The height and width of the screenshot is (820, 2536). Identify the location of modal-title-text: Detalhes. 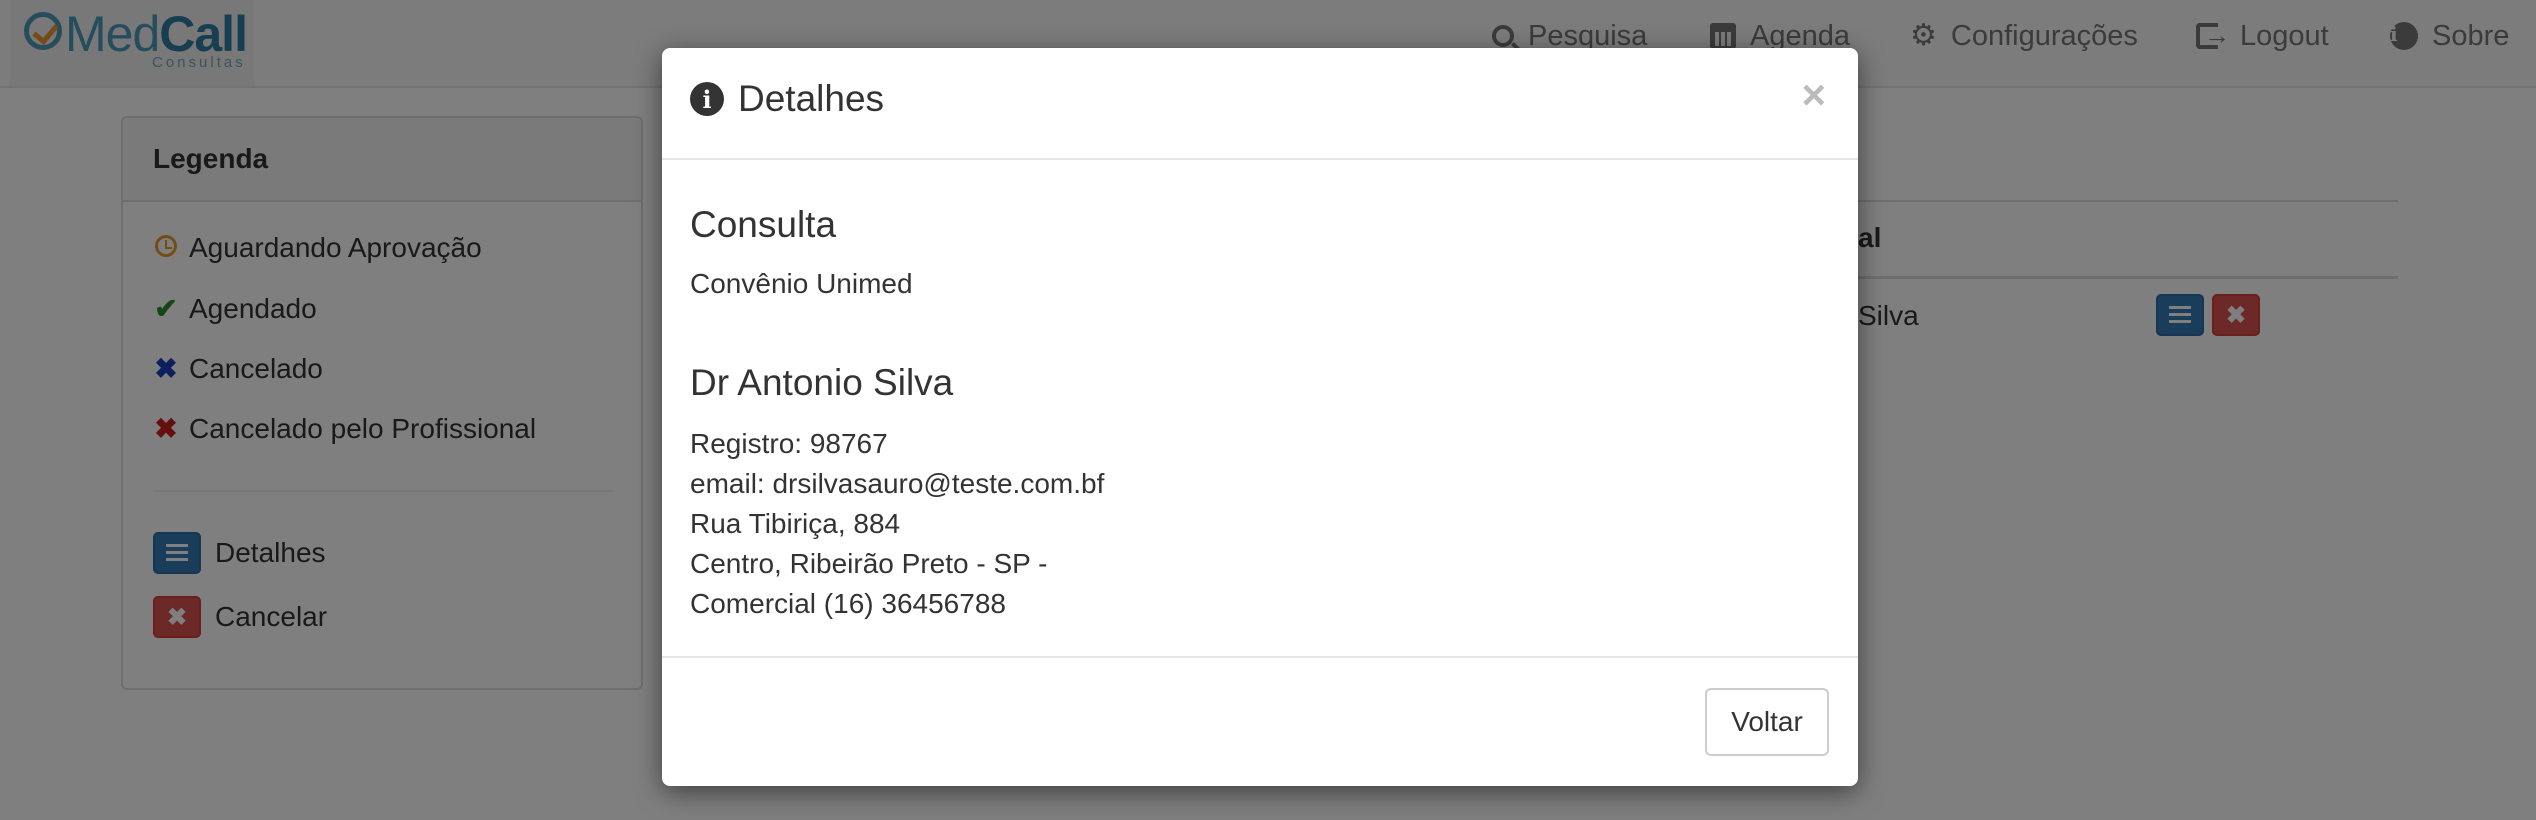
(811, 98).